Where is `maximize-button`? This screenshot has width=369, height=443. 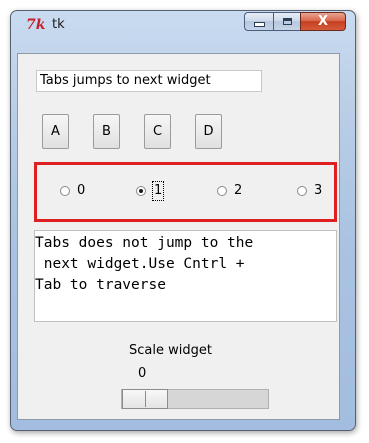
maximize-button is located at coordinates (286, 21).